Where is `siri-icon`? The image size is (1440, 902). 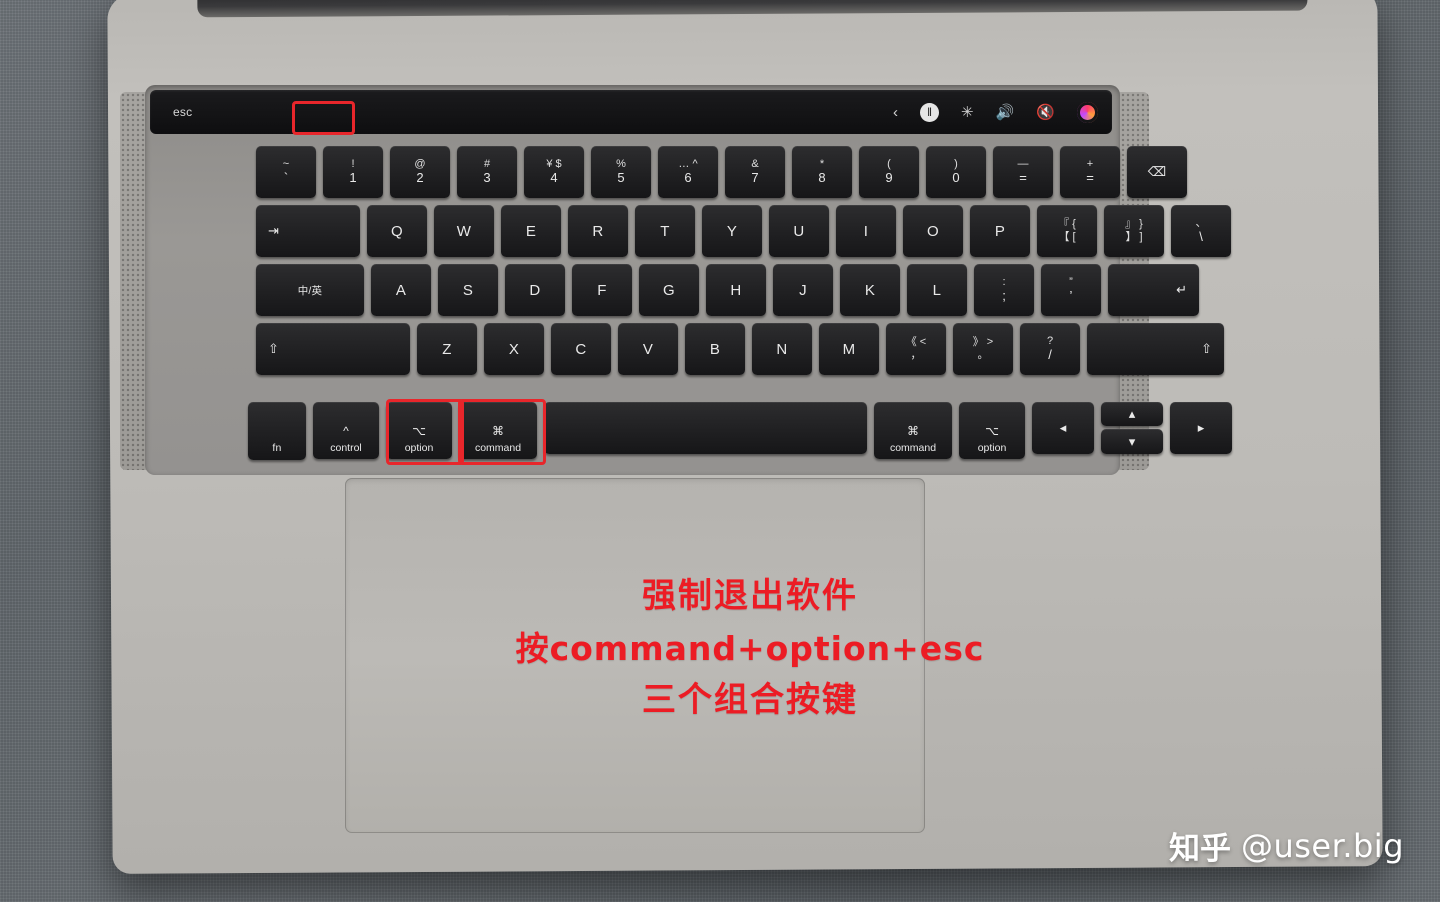 siri-icon is located at coordinates (1087, 112).